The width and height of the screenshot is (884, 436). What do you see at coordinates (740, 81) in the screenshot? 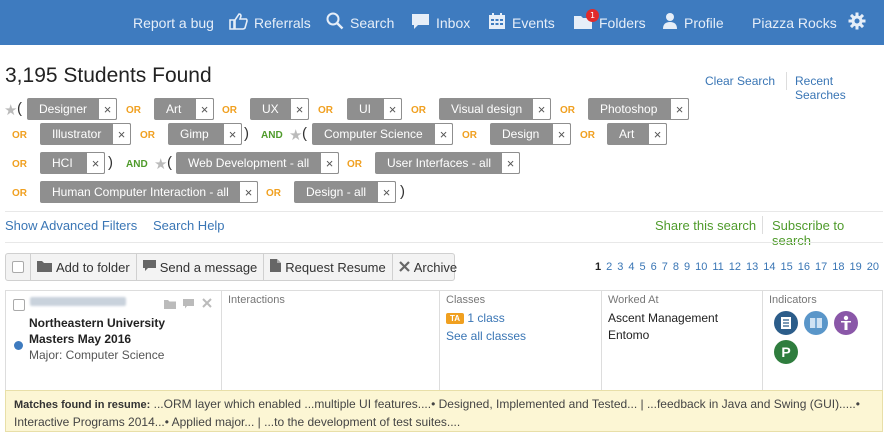
I see `clear-search-link: Clear Search` at bounding box center [740, 81].